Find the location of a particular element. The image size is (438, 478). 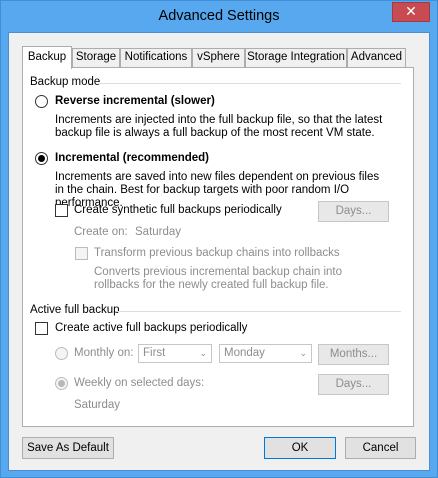

synthetic-full-checkbox is located at coordinates (61, 210).